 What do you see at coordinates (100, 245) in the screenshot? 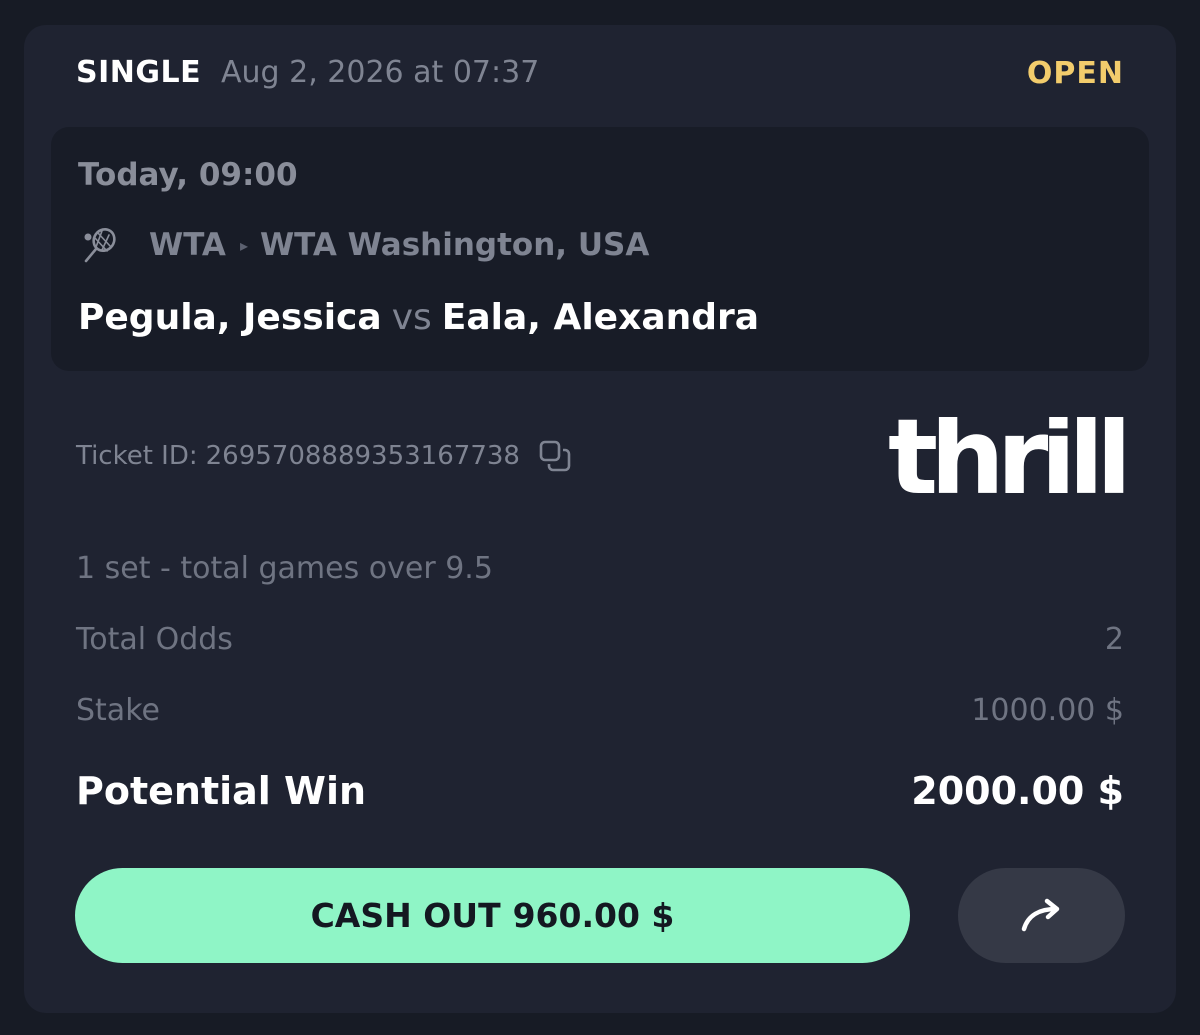
I see `tennis-racket-icon` at bounding box center [100, 245].